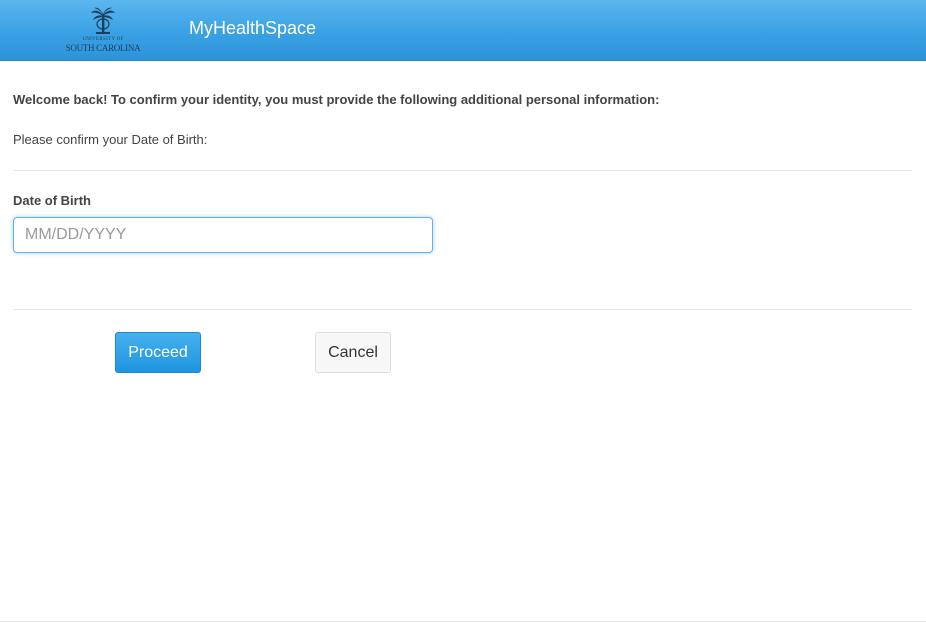  What do you see at coordinates (110, 139) in the screenshot?
I see `confirm-dob-instruction: Please confirm your Date of Birth:` at bounding box center [110, 139].